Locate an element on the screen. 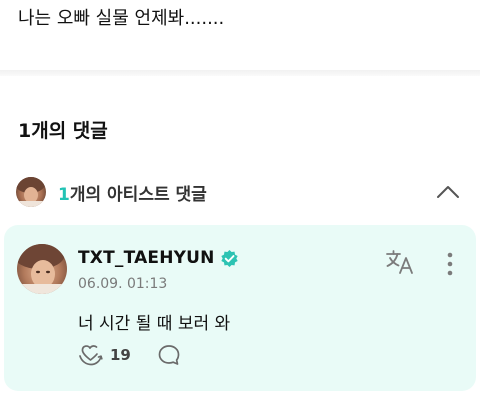 The image size is (480, 405). comment-body: 너 시간 될 때 보러 와 is located at coordinates (154, 324).